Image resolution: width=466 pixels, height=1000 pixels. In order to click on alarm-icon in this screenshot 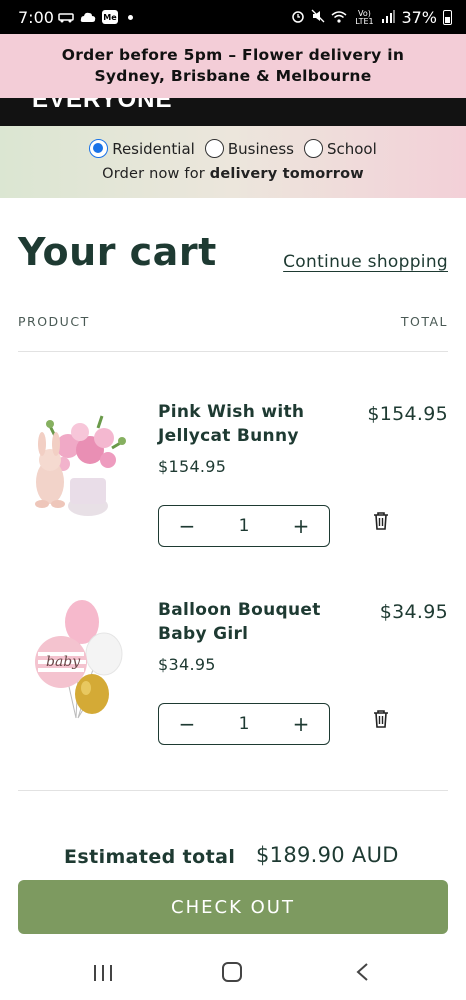, I will do `click(298, 17)`.